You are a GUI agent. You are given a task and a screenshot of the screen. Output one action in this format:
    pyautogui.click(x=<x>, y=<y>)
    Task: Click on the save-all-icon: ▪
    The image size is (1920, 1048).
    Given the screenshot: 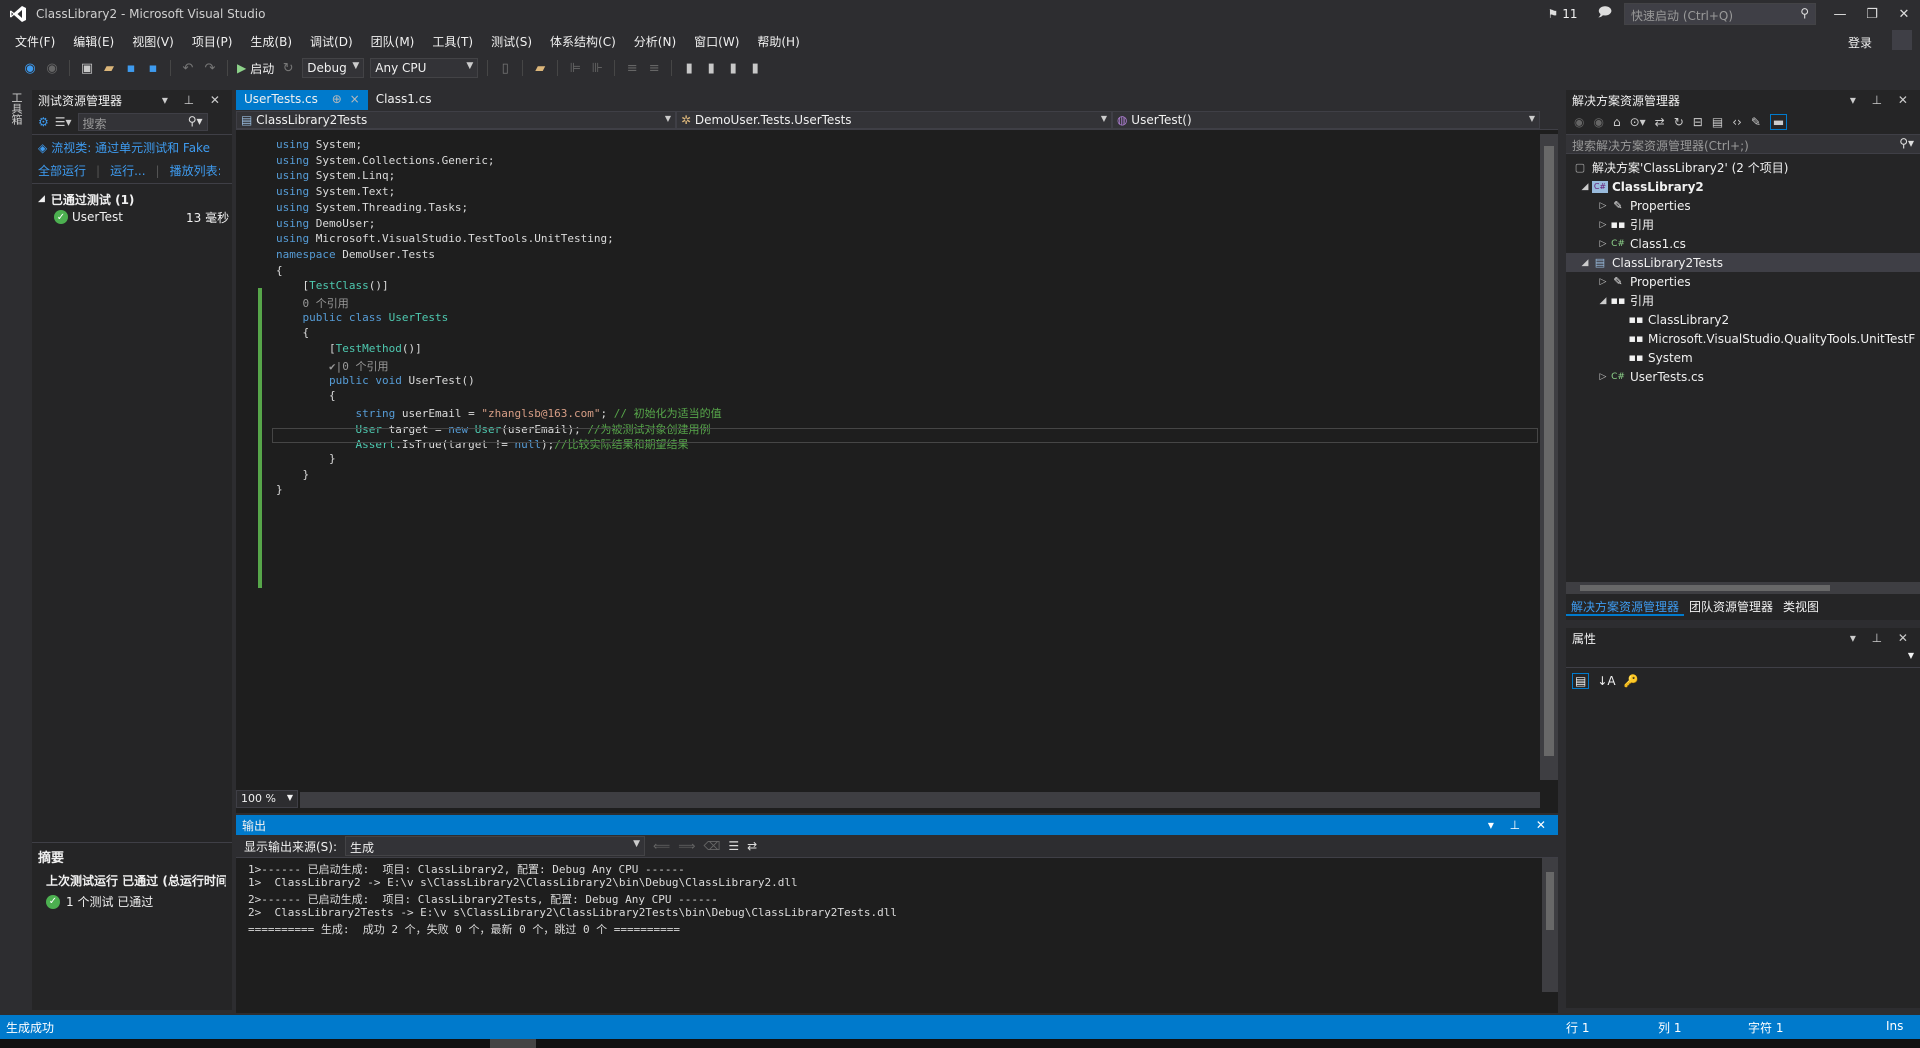 What is the action you would take?
    pyautogui.click(x=153, y=68)
    